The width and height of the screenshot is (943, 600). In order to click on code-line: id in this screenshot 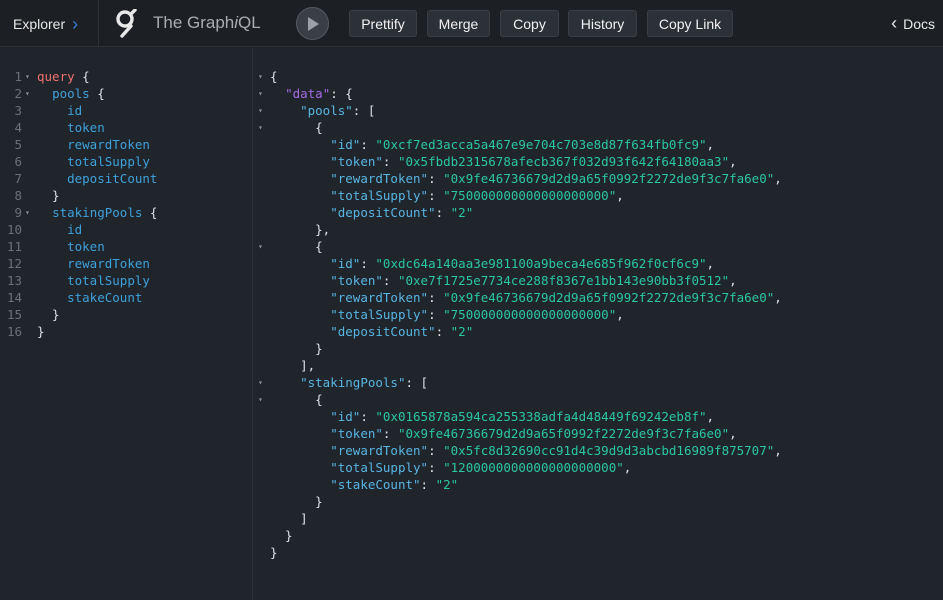, I will do `click(59, 110)`.